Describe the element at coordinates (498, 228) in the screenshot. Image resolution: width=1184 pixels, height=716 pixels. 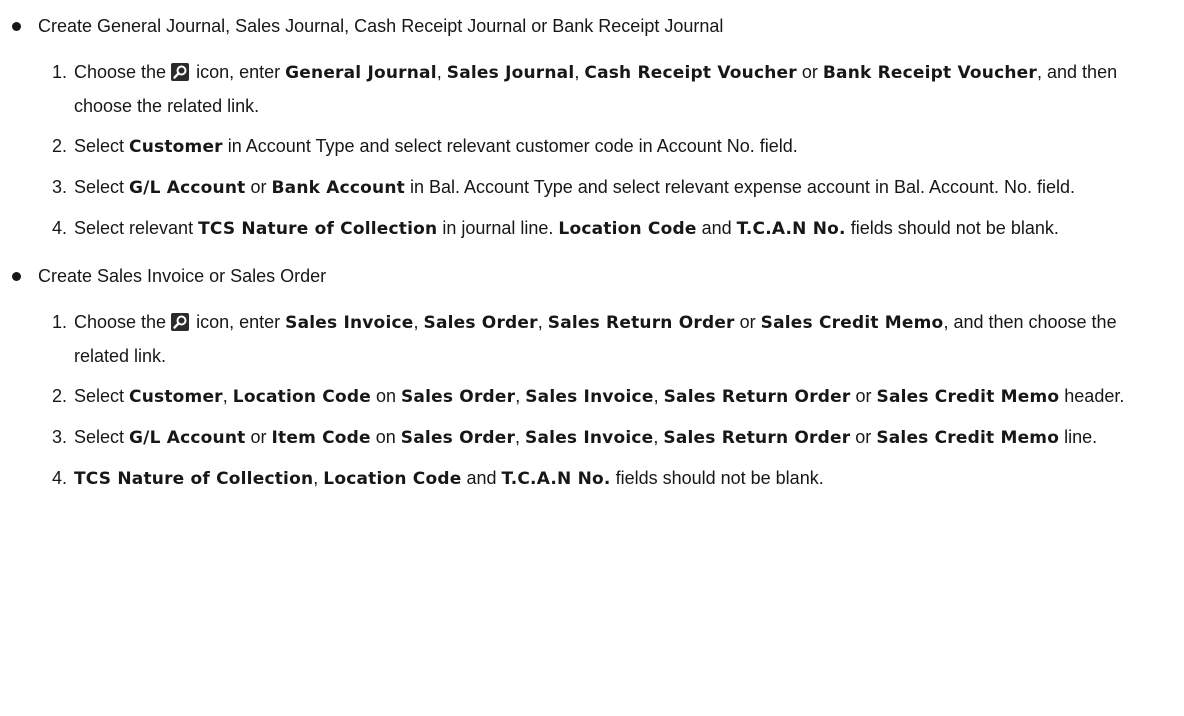
I see `text-run: in journal line.` at that location.